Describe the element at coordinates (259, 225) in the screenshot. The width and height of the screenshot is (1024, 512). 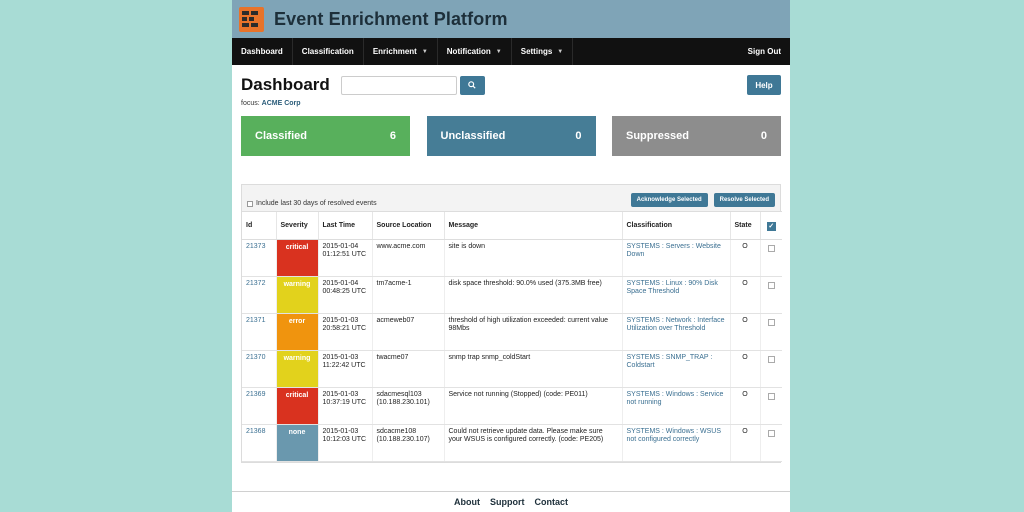
I see `column-header-id: Id` at that location.